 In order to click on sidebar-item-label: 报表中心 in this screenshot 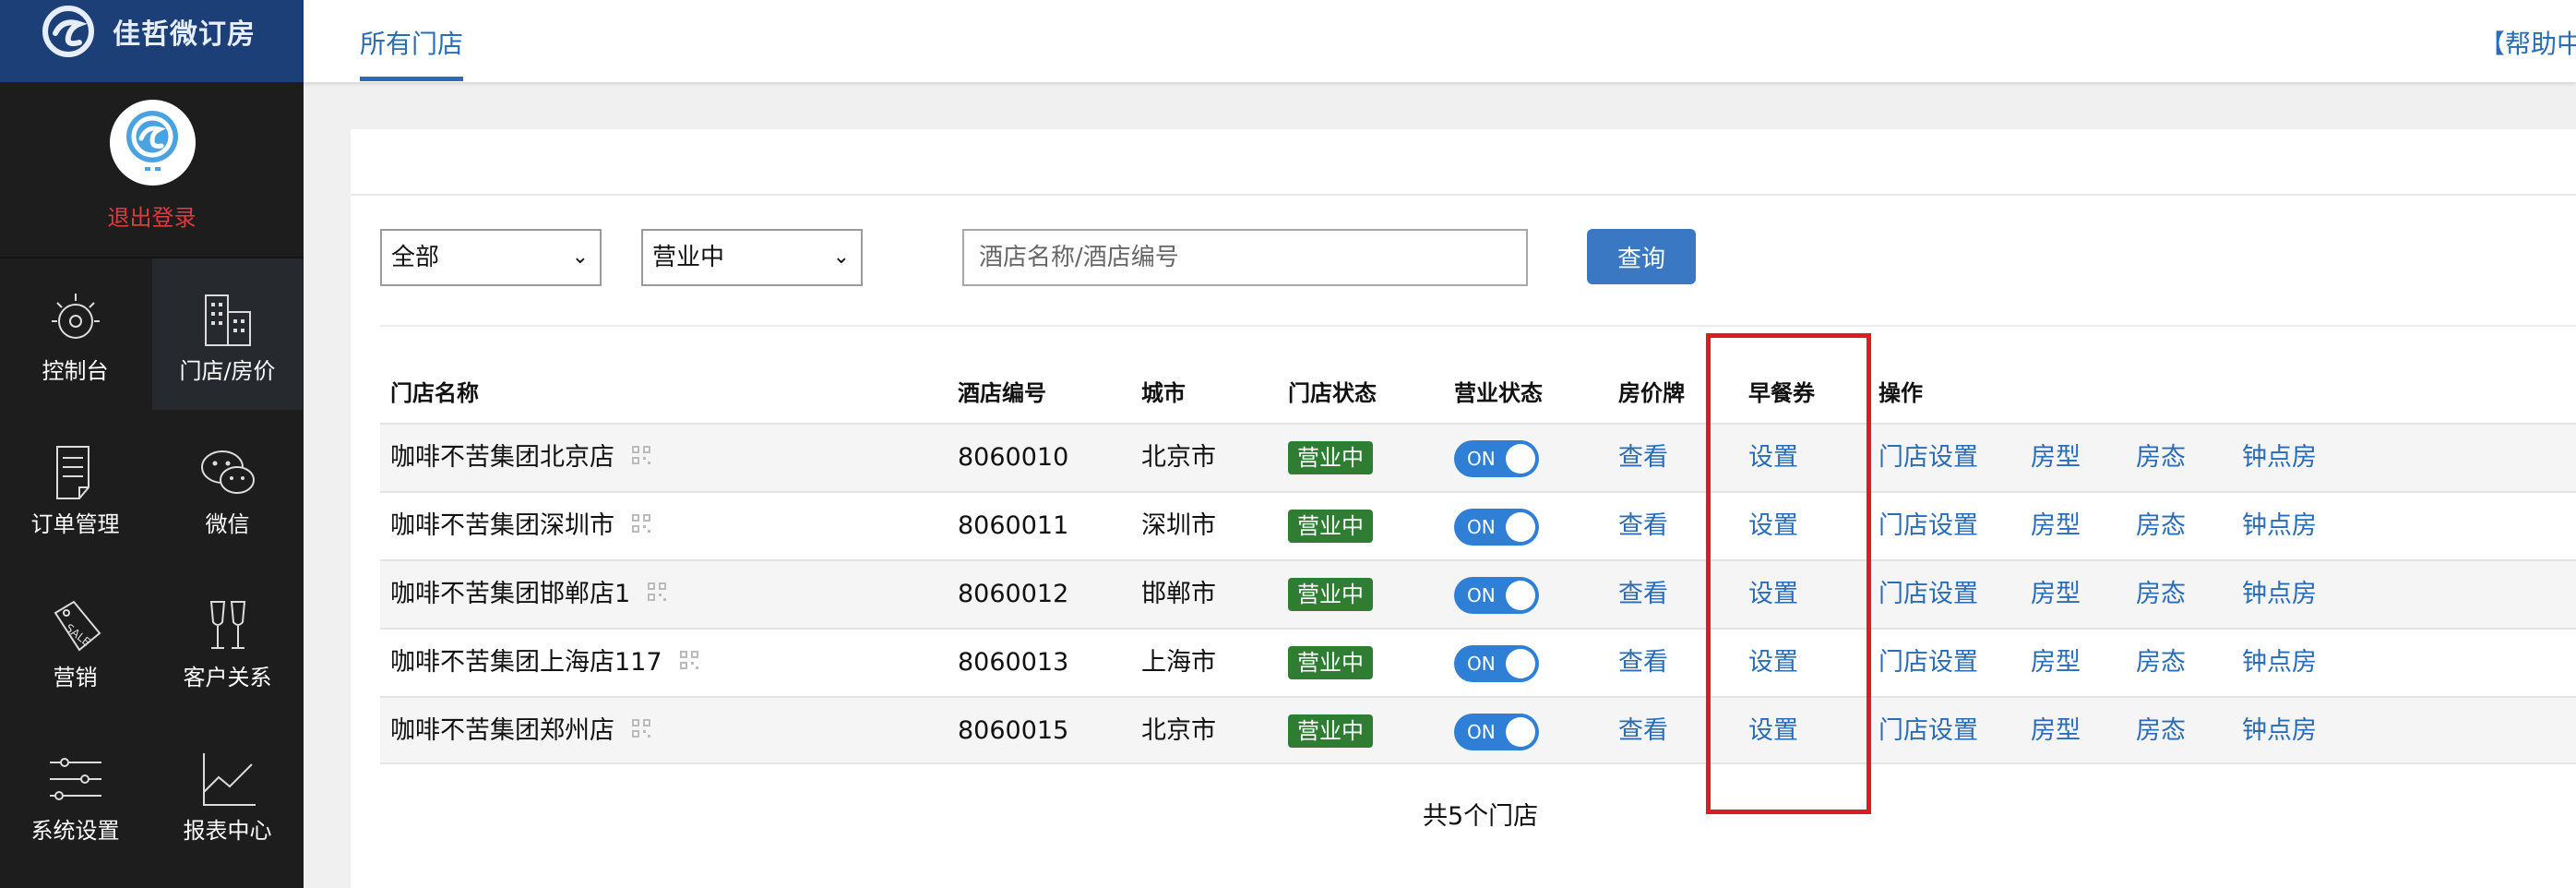, I will do `click(228, 831)`.